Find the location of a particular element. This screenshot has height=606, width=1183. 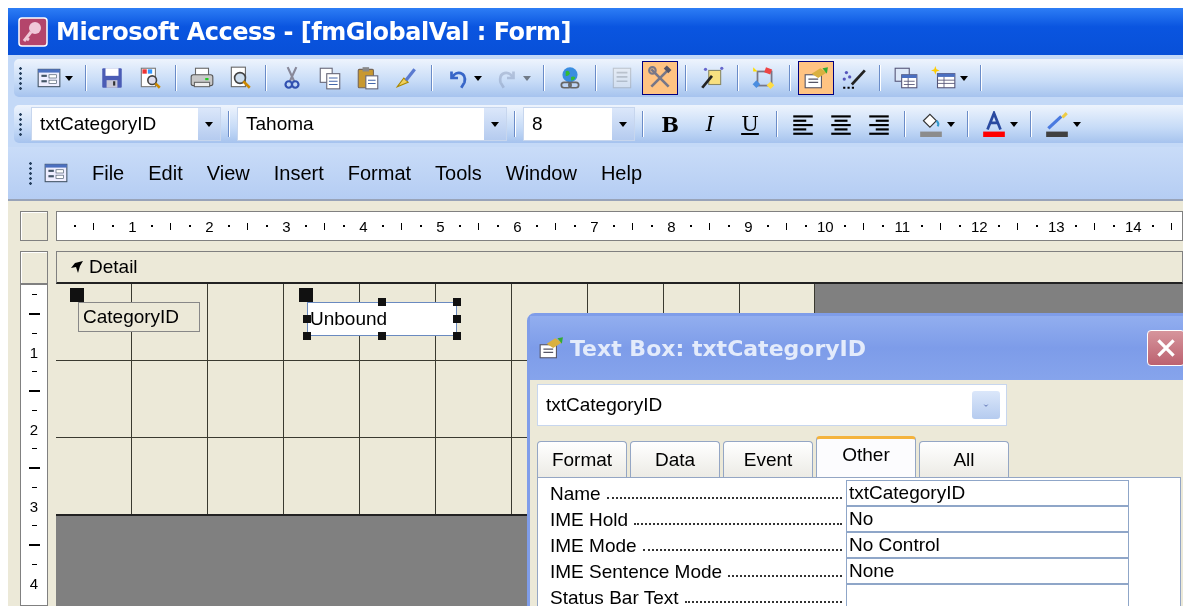

menu-item: File is located at coordinates (108, 173).